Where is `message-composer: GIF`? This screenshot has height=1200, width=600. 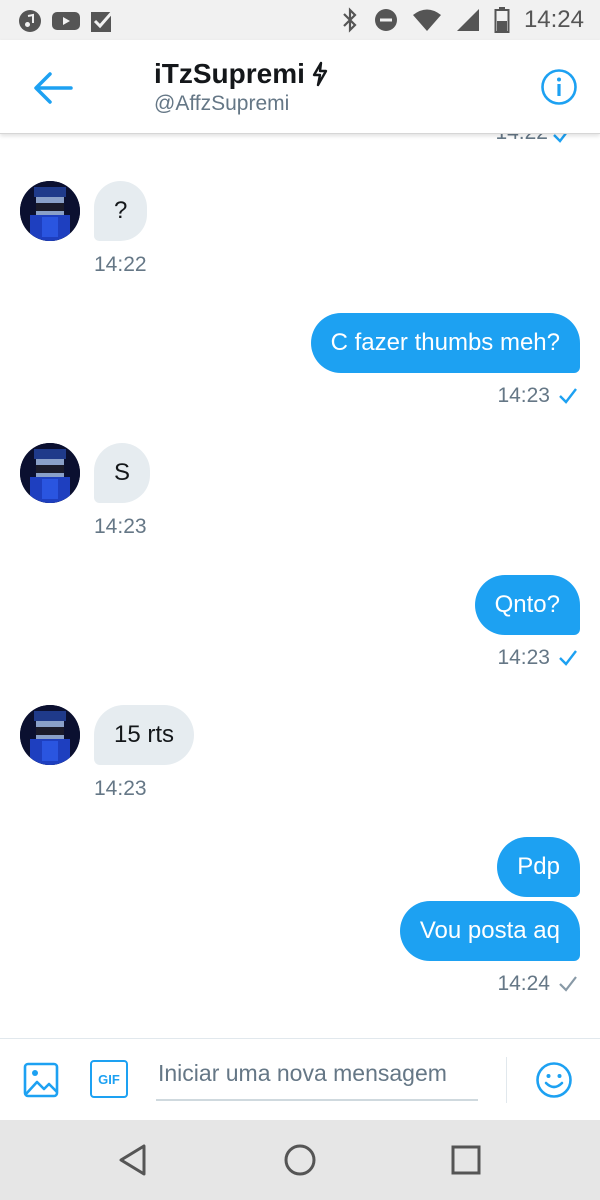
message-composer: GIF is located at coordinates (300, 1079).